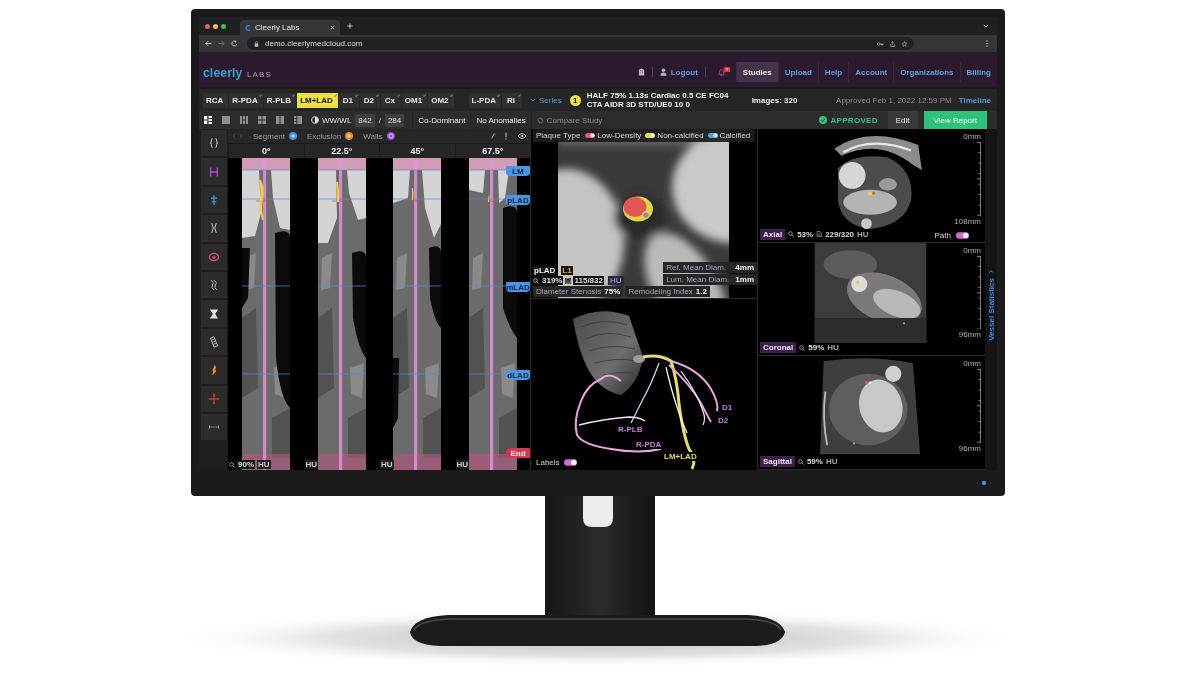  I want to click on star-icon, so click(904, 43).